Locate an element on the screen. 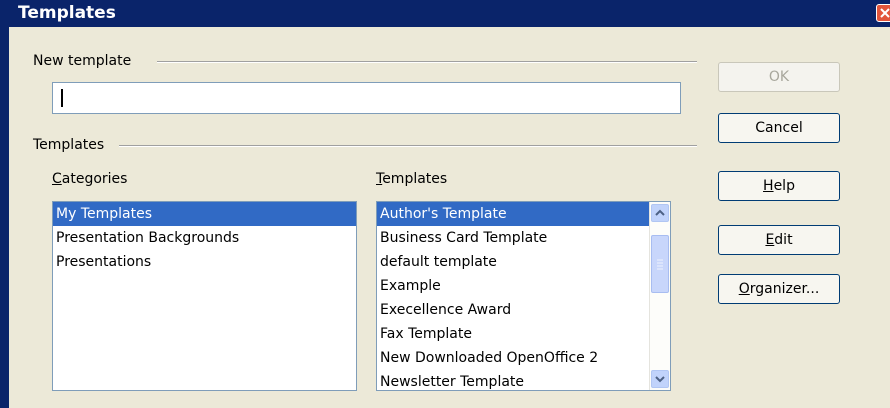 This screenshot has width=890, height=408. window-title: Templates is located at coordinates (67, 13).